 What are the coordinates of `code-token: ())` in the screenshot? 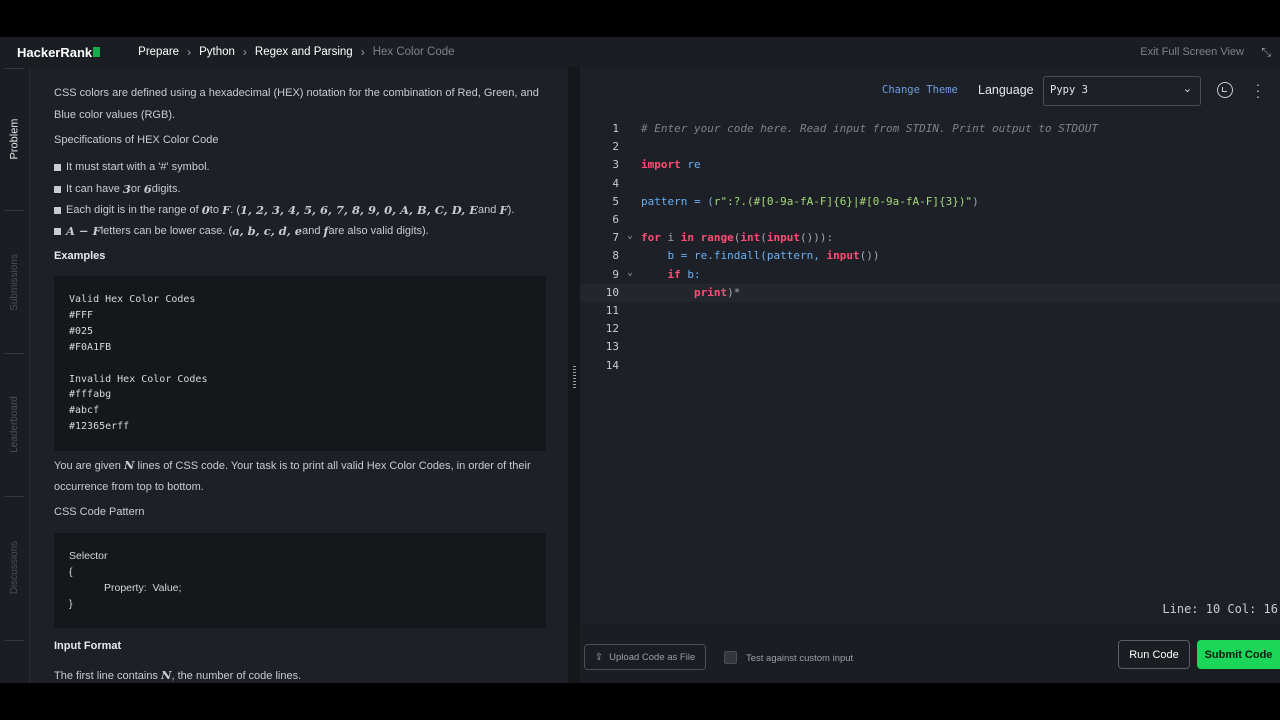 It's located at (869, 256).